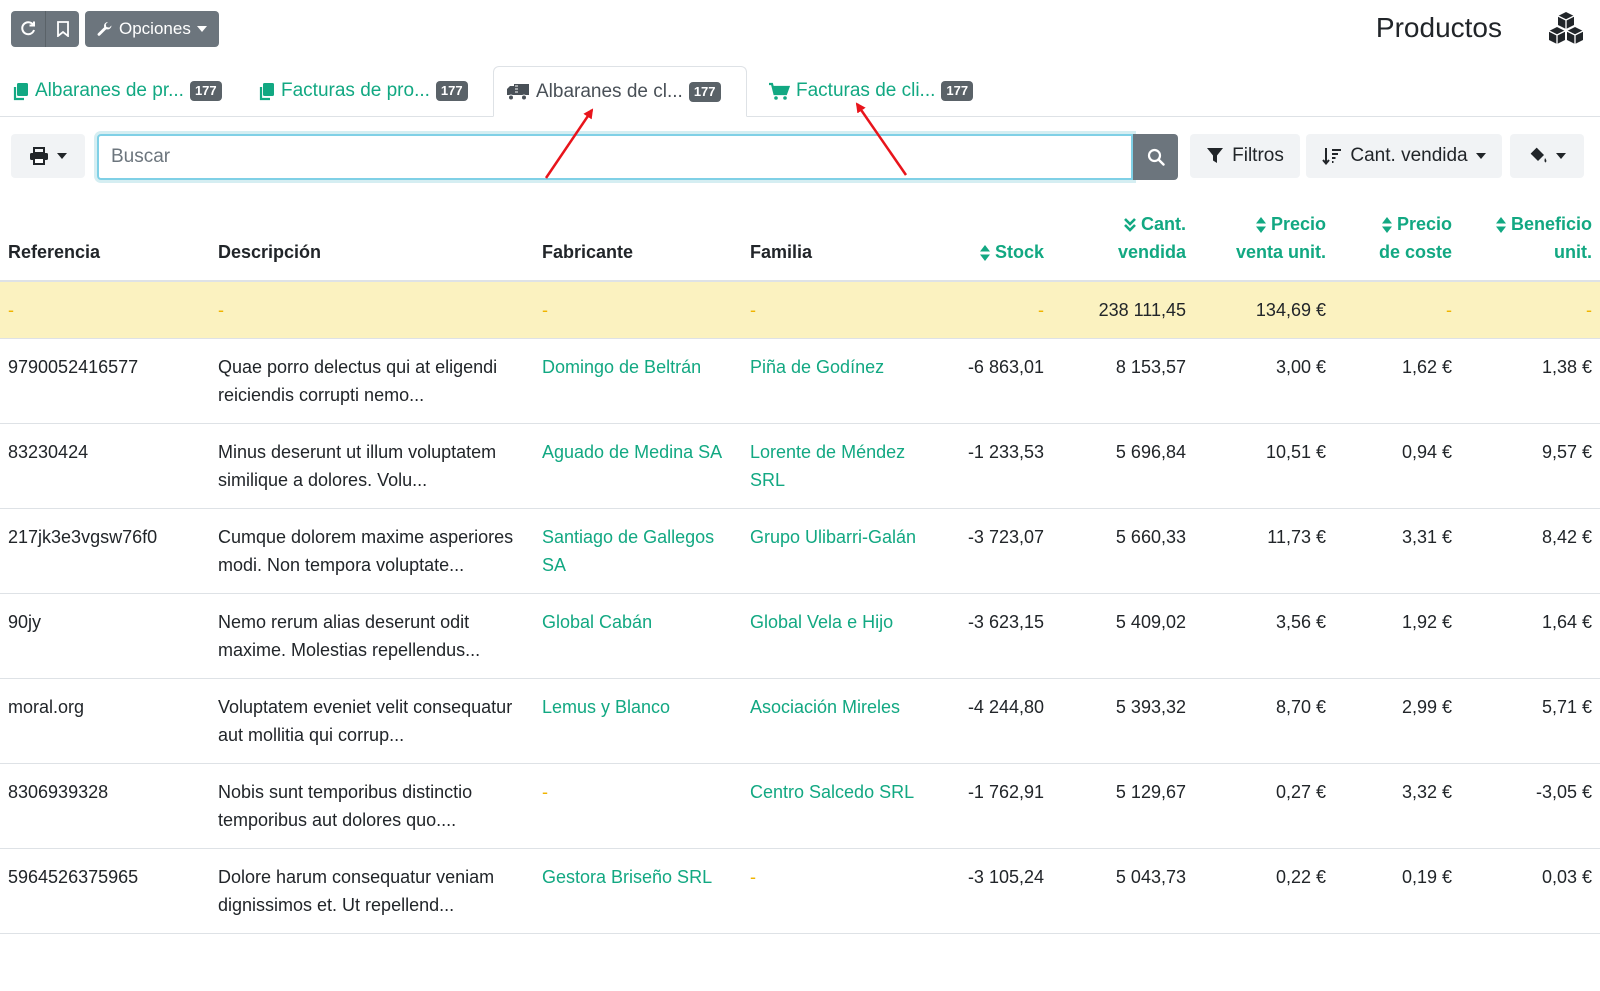  I want to click on top-toolbar: Opciones, so click(115, 29).